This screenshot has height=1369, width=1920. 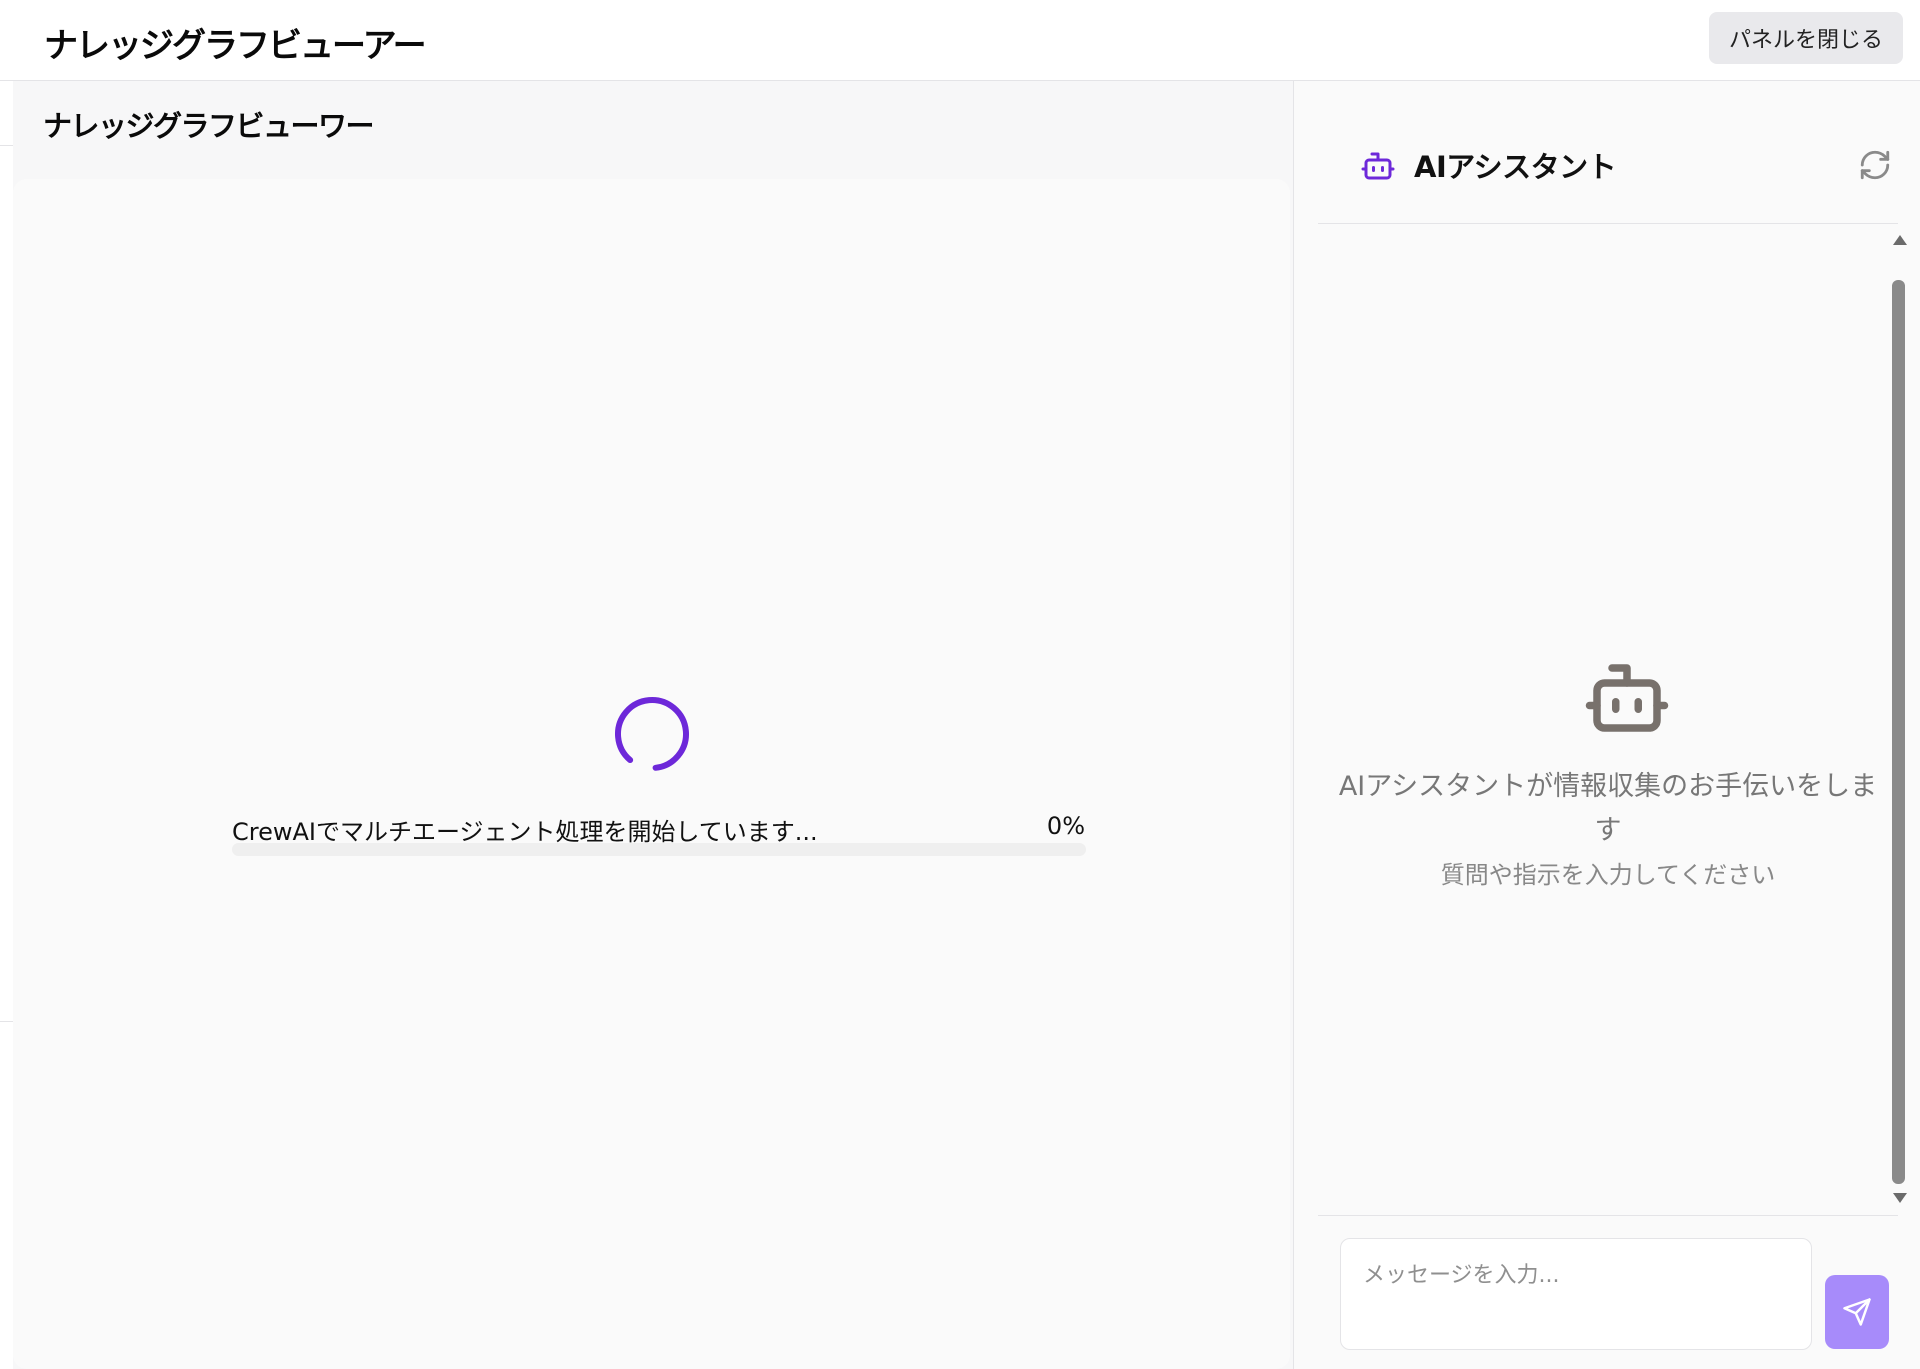 What do you see at coordinates (960, 40) in the screenshot?
I see `top-bar: ナレッジグラフビューアー パネルを閉じる` at bounding box center [960, 40].